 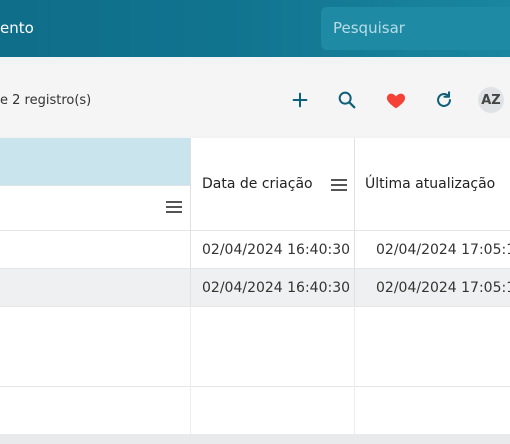 I want to click on app-header: ento, so click(x=255, y=28).